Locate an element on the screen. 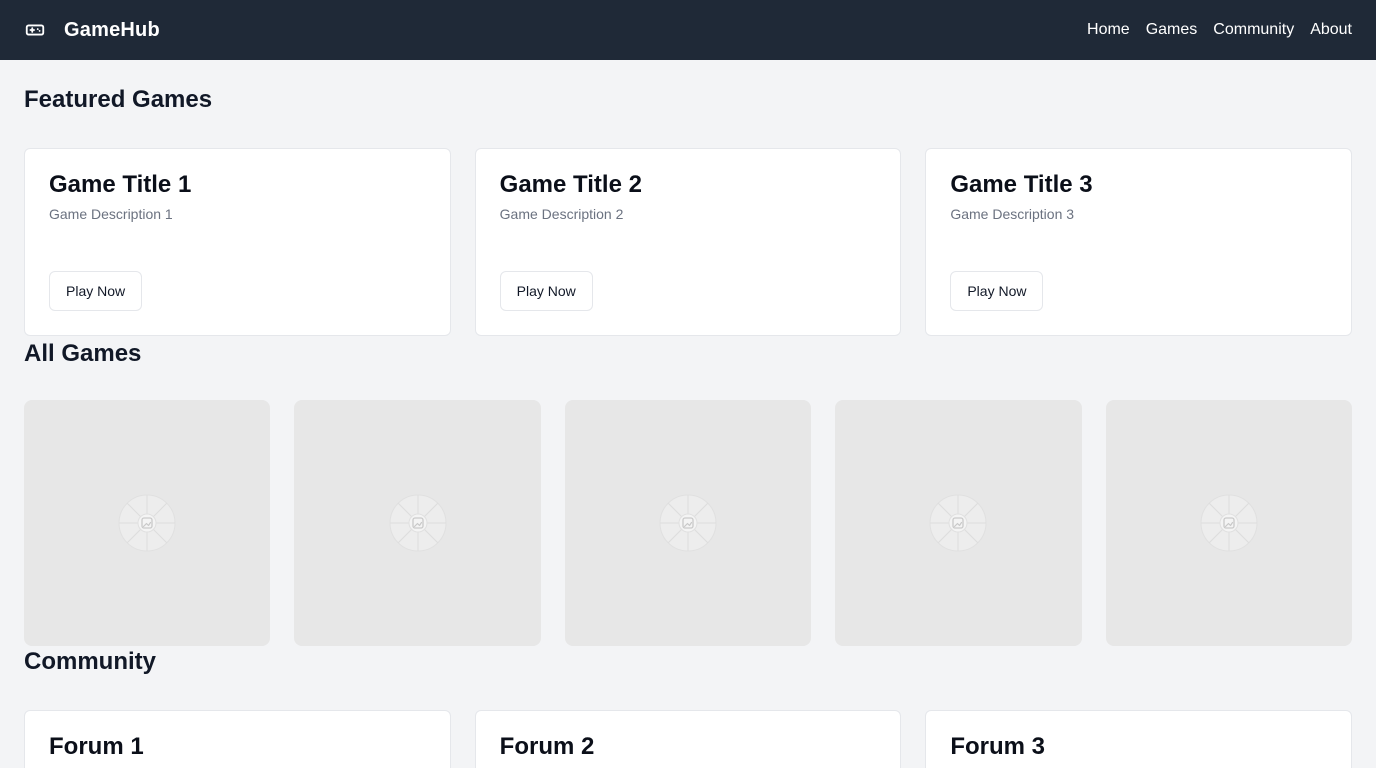 The height and width of the screenshot is (768, 1376). forum-card-2: Forum 2 is located at coordinates (688, 739).